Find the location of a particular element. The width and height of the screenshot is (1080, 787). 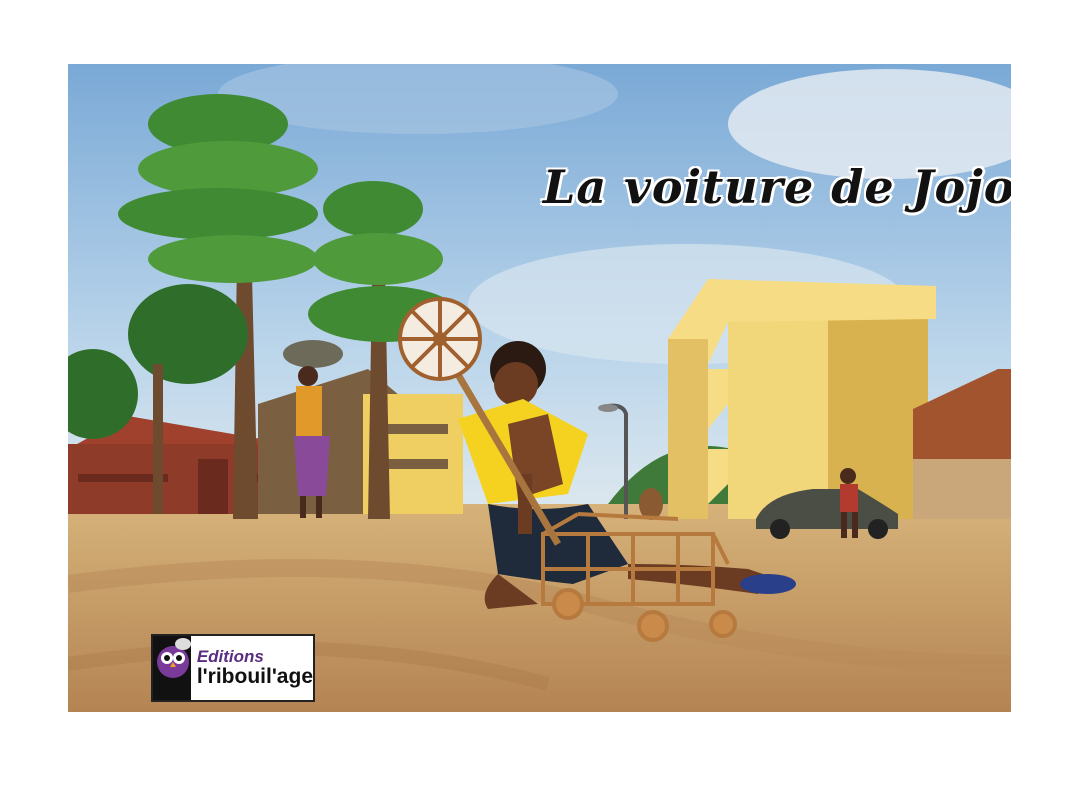

publisher-name: Editions l'ribouil'age is located at coordinates (252, 668).